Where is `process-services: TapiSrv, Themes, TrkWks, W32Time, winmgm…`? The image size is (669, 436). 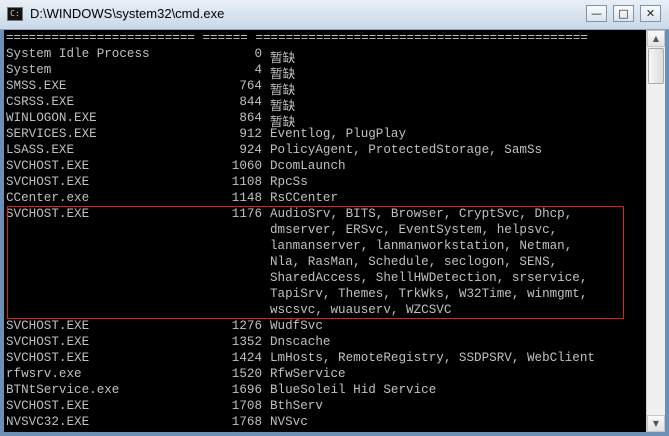 process-services: TapiSrv, Themes, TrkWks, W32Time, winmgm… is located at coordinates (429, 294).